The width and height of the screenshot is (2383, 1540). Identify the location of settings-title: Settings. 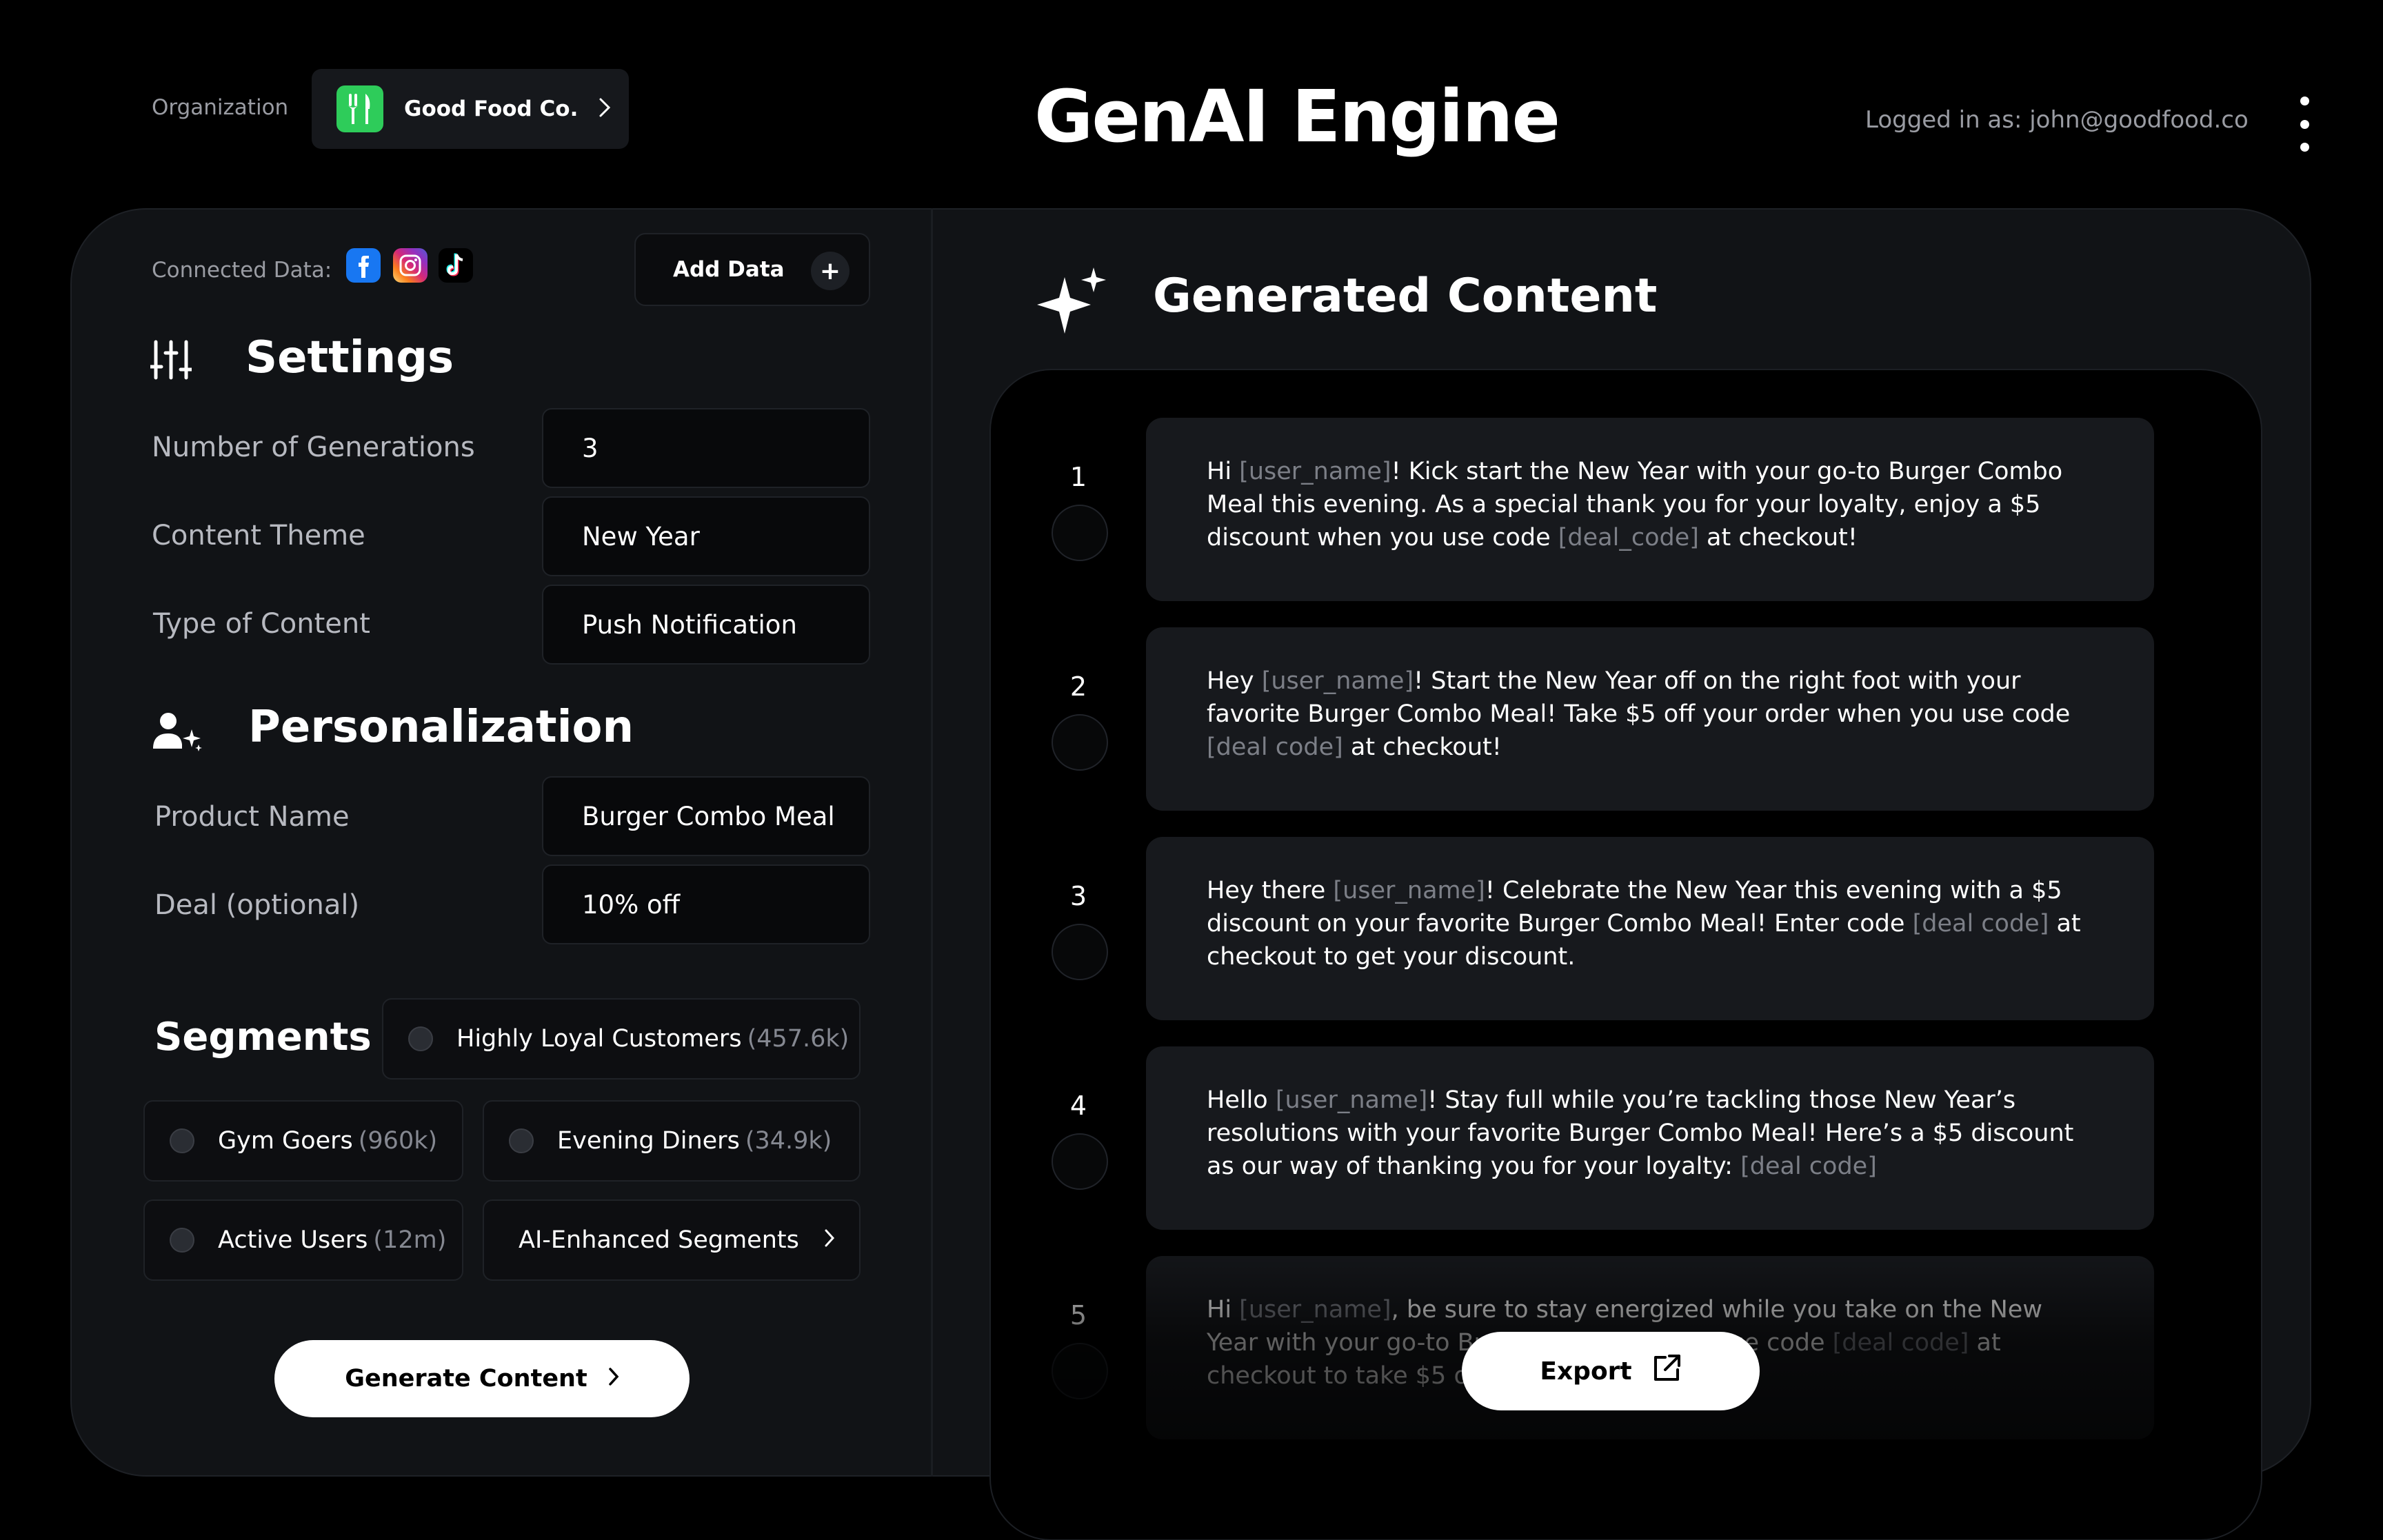
(349, 358).